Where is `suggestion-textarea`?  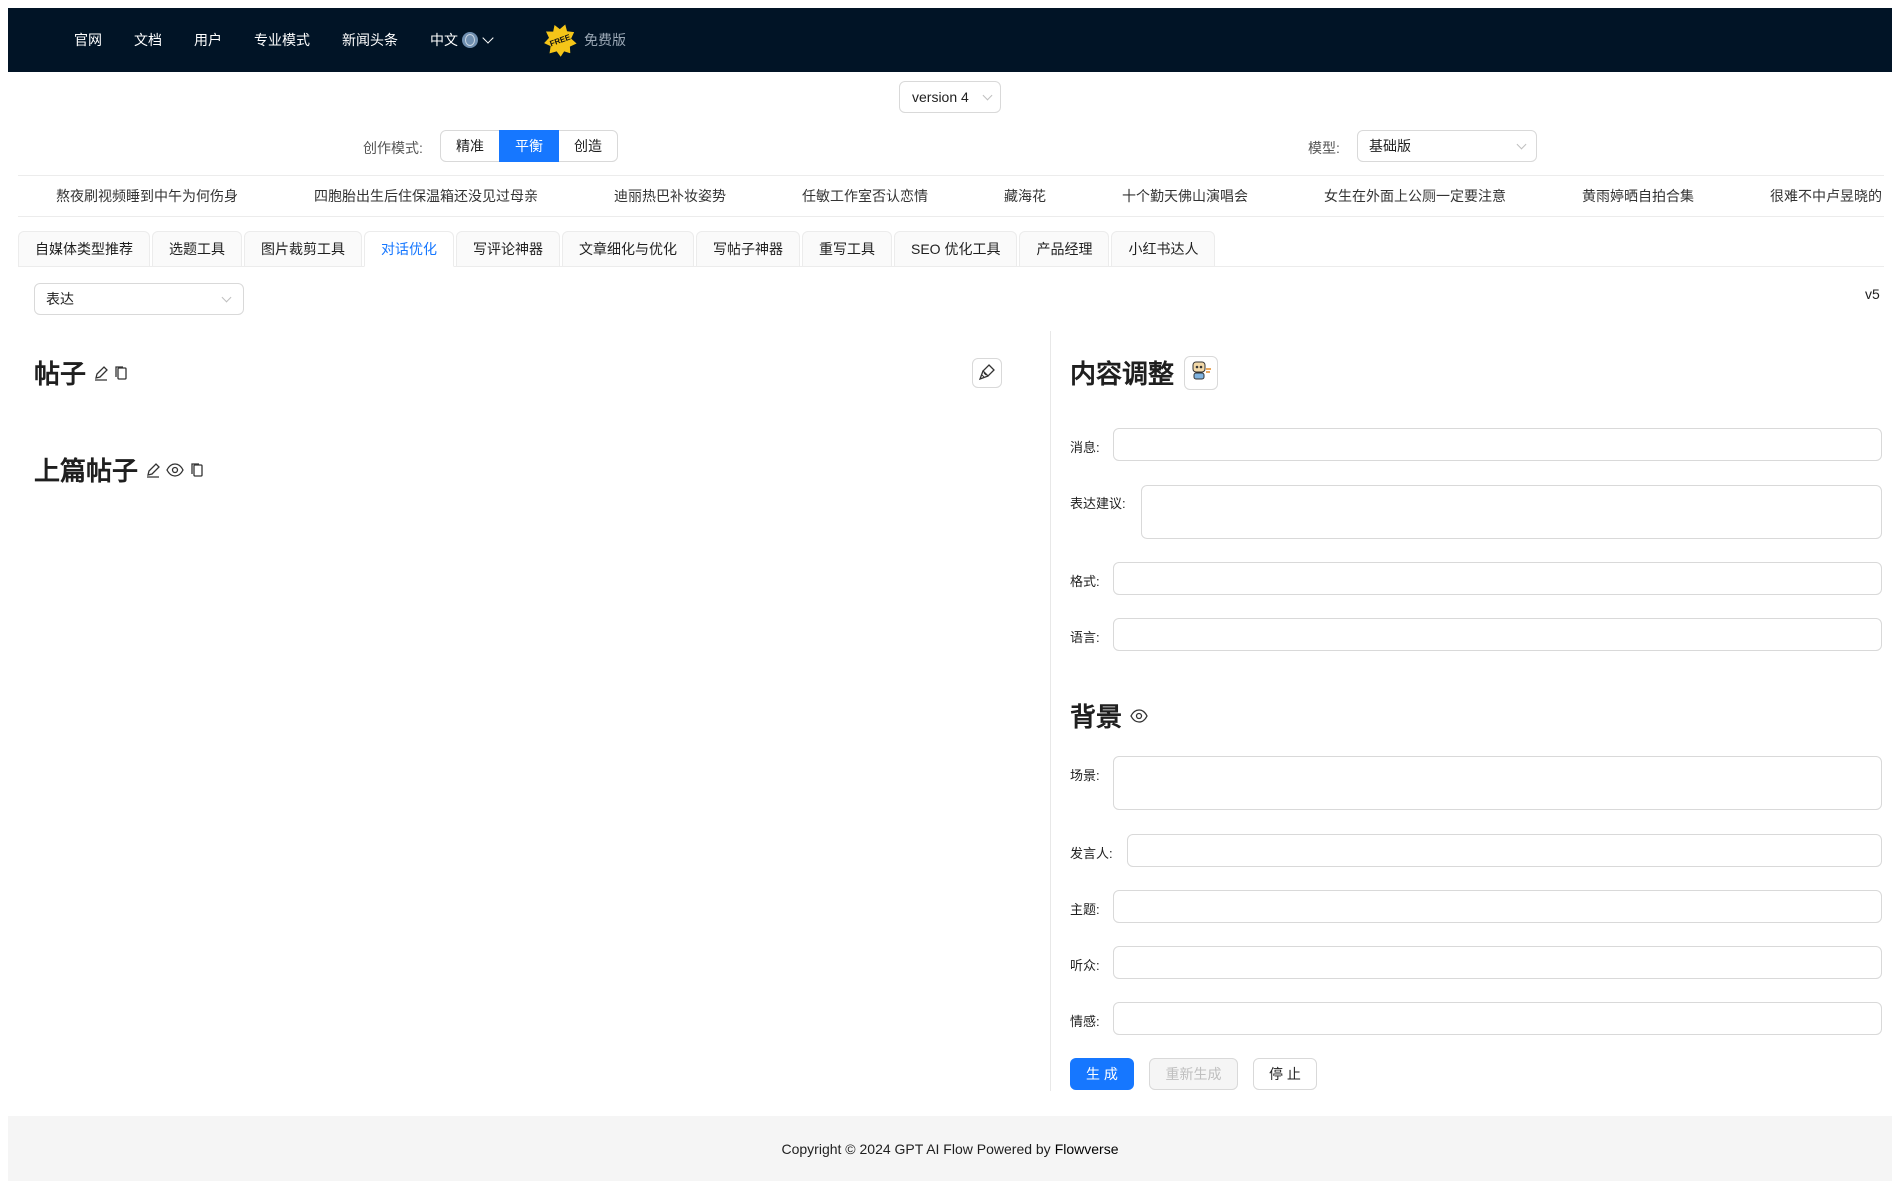 suggestion-textarea is located at coordinates (1511, 512).